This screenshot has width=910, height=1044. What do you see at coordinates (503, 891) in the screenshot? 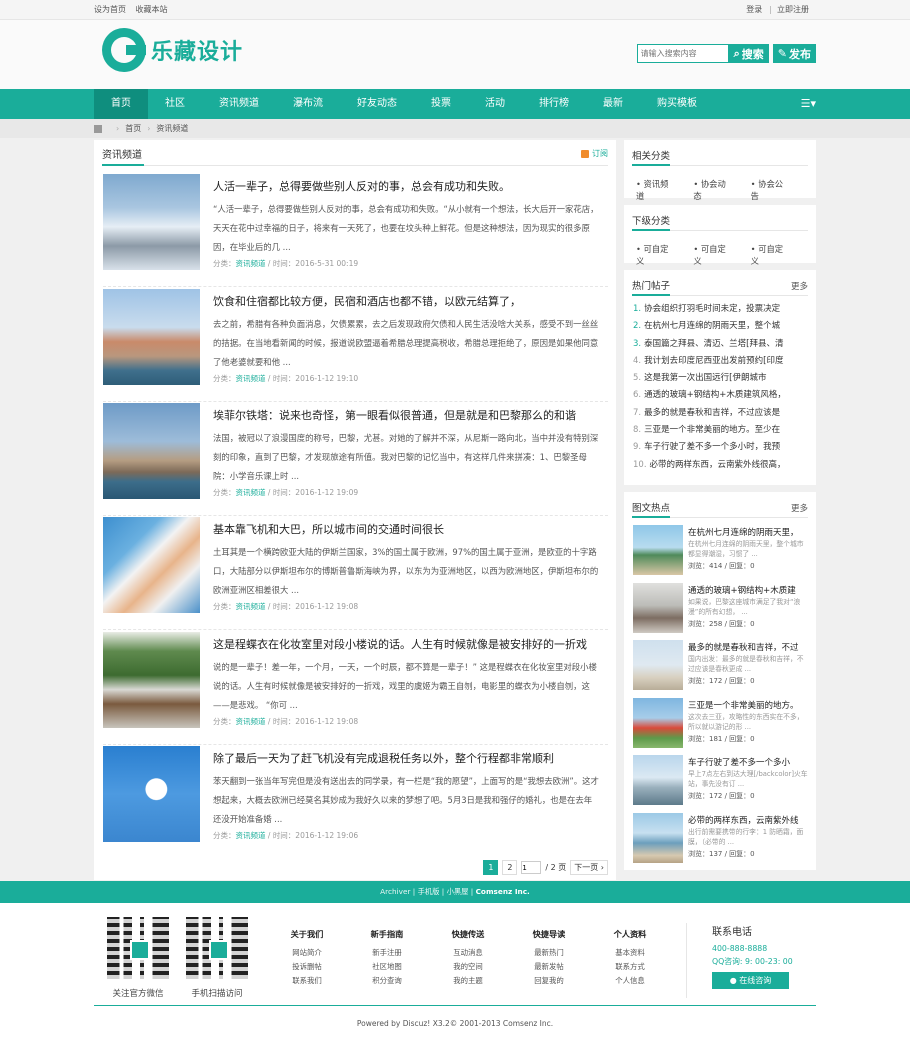
I see `comsenz-link: Comsenz Inc.` at bounding box center [503, 891].